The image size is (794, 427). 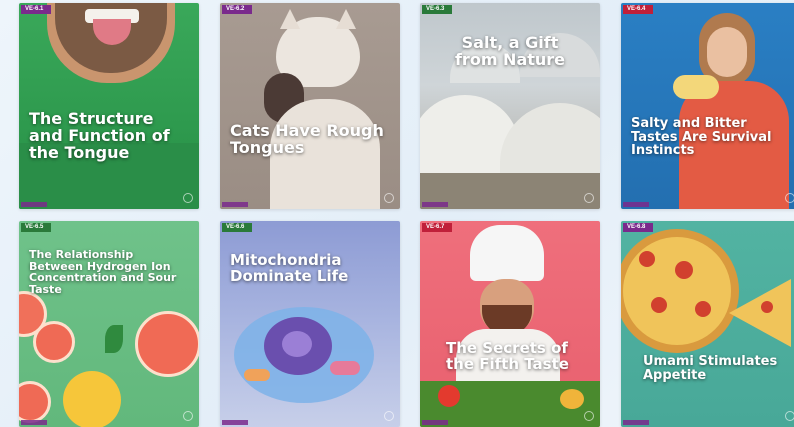 What do you see at coordinates (507, 356) in the screenshot?
I see `book-title: The Secrets of the Fifth Taste` at bounding box center [507, 356].